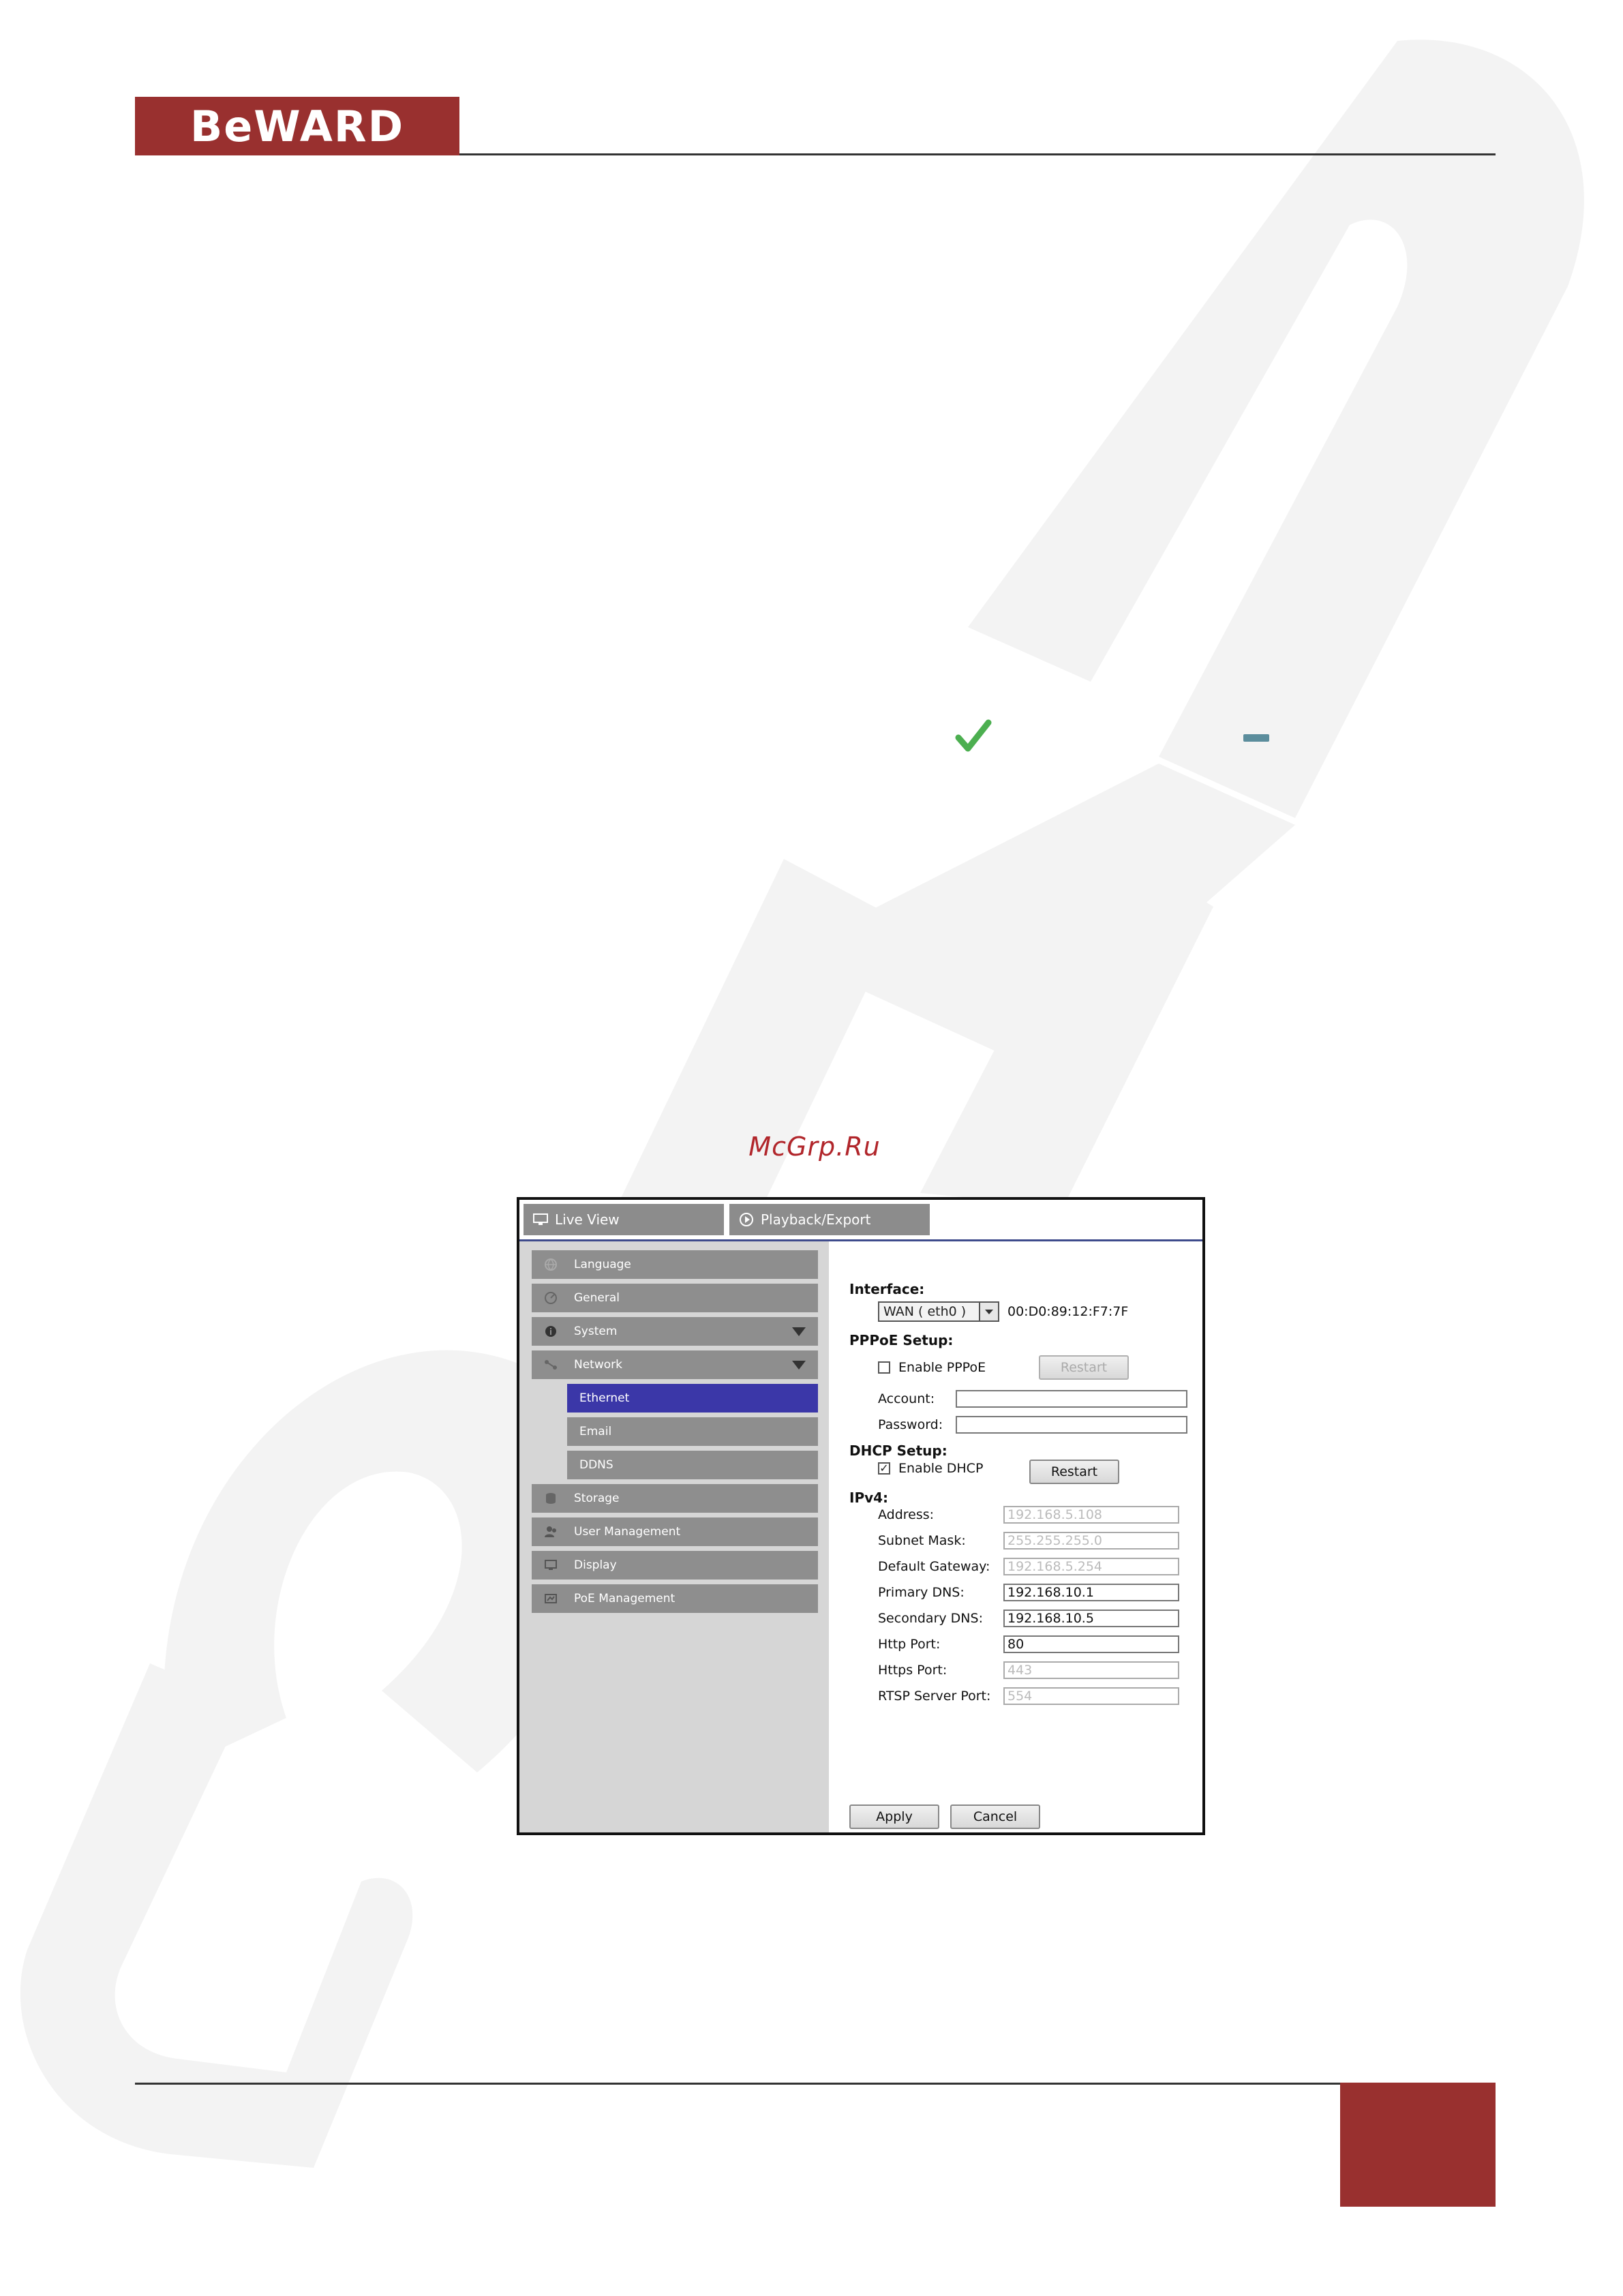 This screenshot has height=2296, width=1623. What do you see at coordinates (624, 1219) in the screenshot?
I see `tab-live-view: Live View` at bounding box center [624, 1219].